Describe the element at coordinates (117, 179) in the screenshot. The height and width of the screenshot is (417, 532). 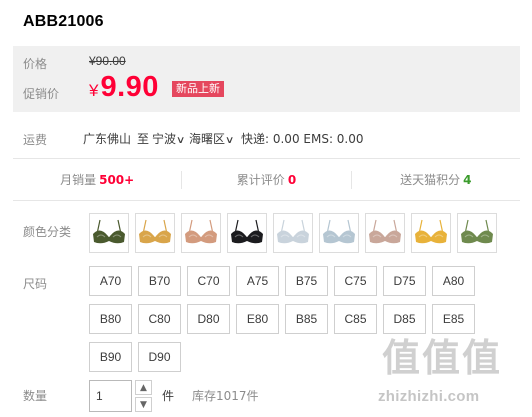
I see `monthly-sales-value: 500+` at that location.